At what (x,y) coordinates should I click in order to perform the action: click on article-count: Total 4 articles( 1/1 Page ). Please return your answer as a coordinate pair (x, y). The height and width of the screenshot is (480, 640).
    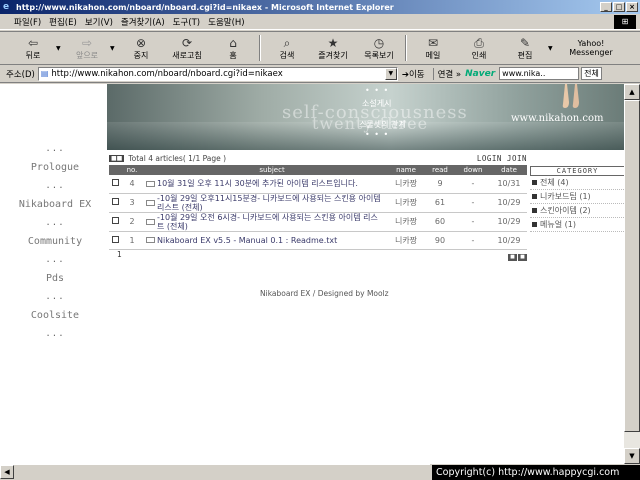
    Looking at the image, I should click on (177, 158).